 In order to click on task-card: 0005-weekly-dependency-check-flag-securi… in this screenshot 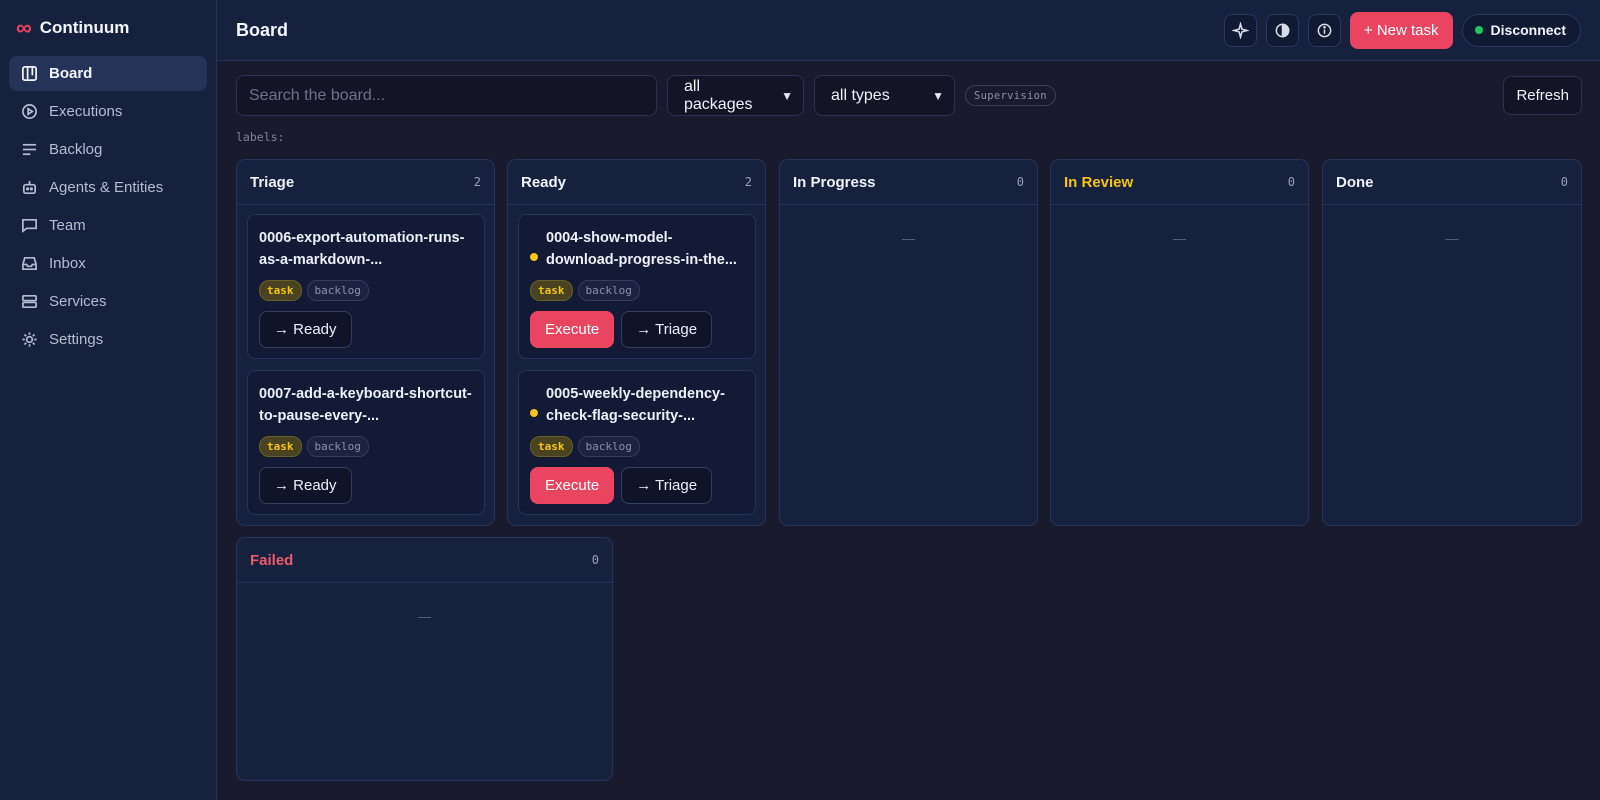, I will do `click(637, 442)`.